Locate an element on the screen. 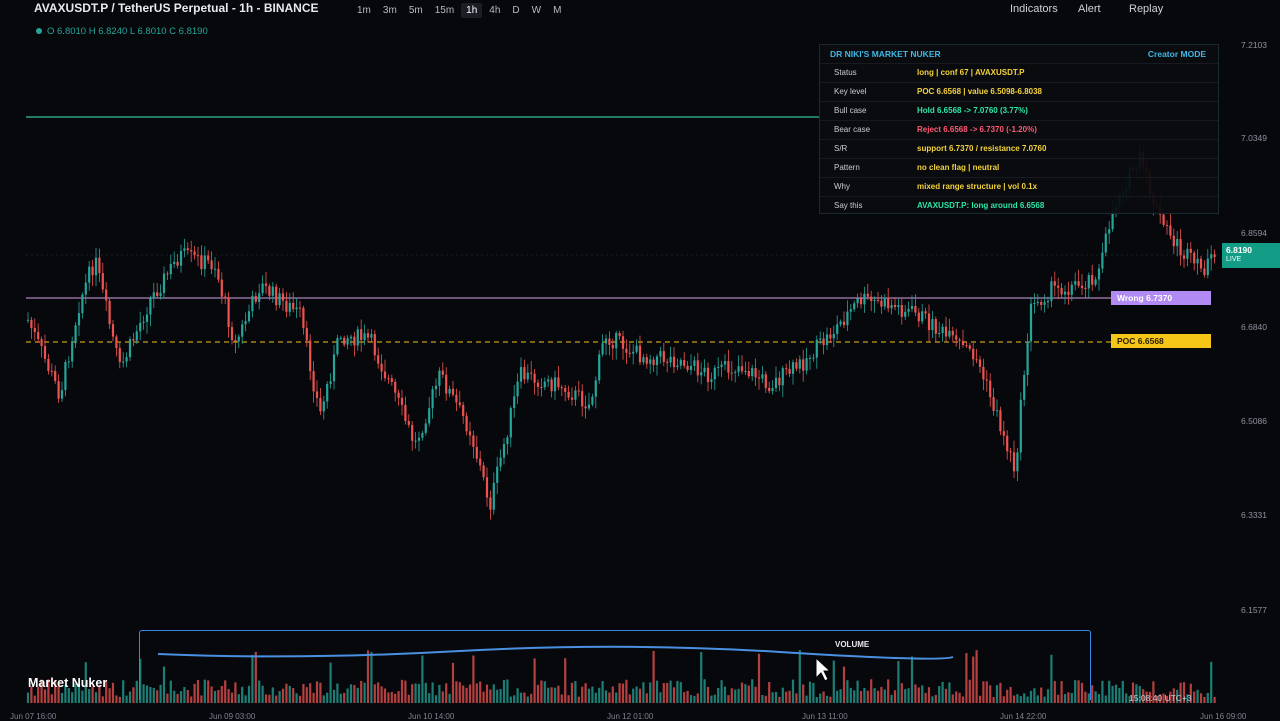  price-tick: 6.8594 is located at coordinates (1254, 233).